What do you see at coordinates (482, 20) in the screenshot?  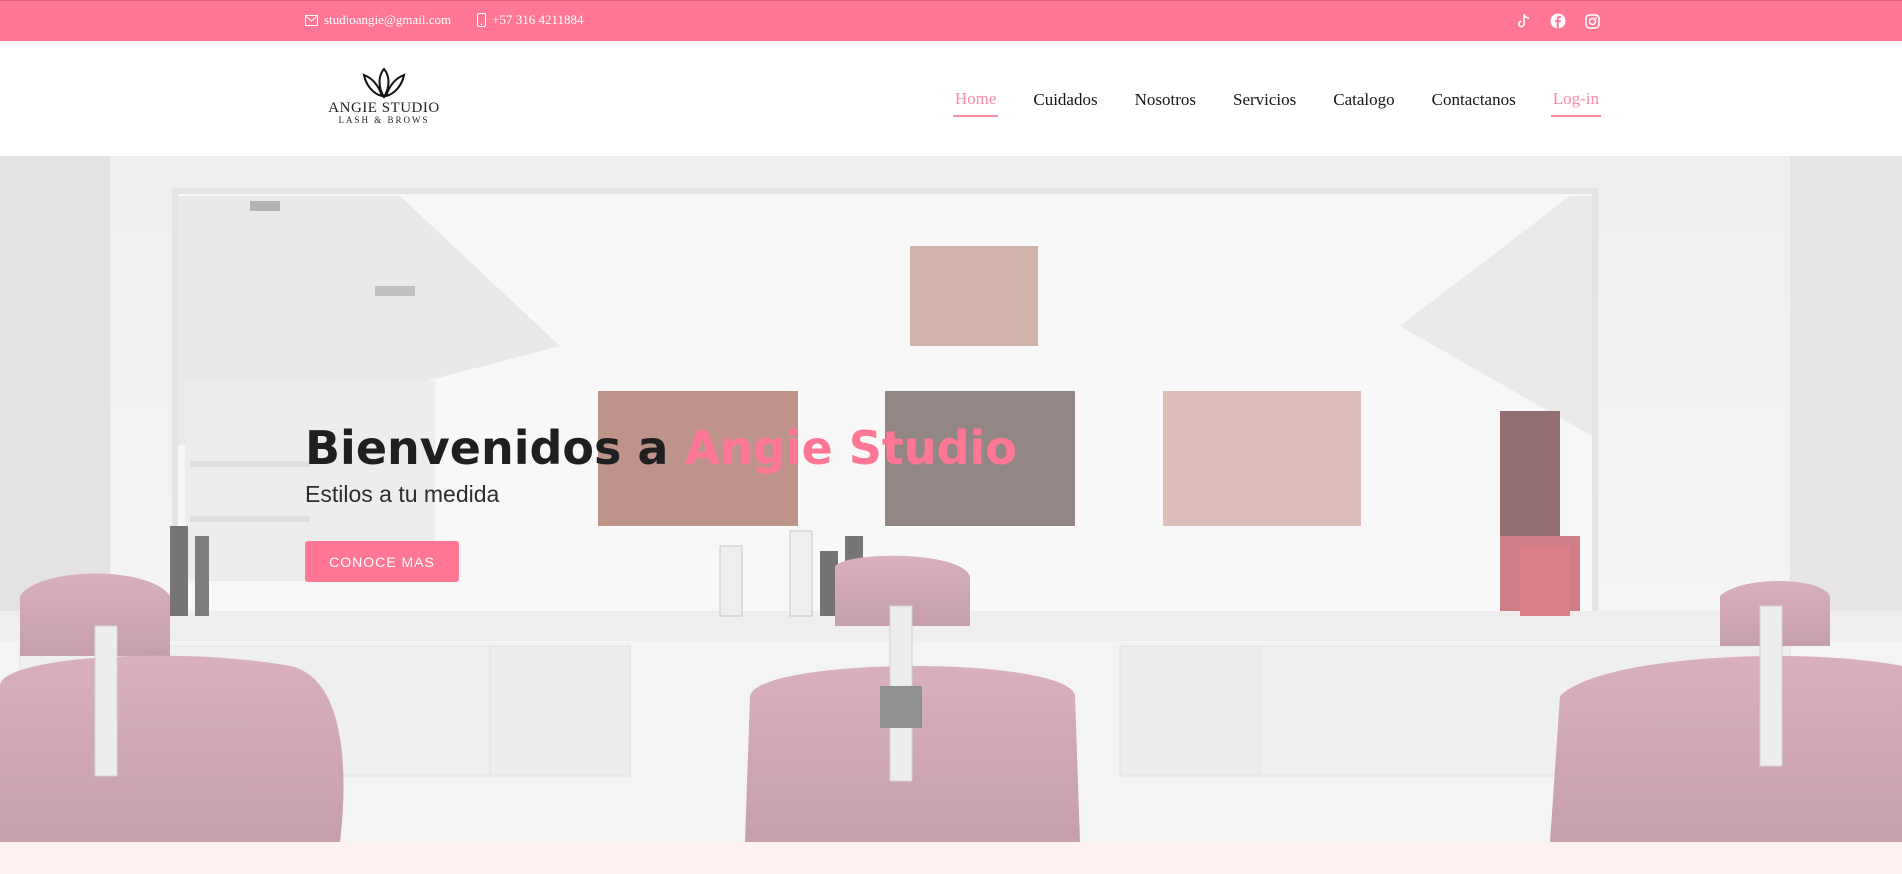 I see `phone-icon` at bounding box center [482, 20].